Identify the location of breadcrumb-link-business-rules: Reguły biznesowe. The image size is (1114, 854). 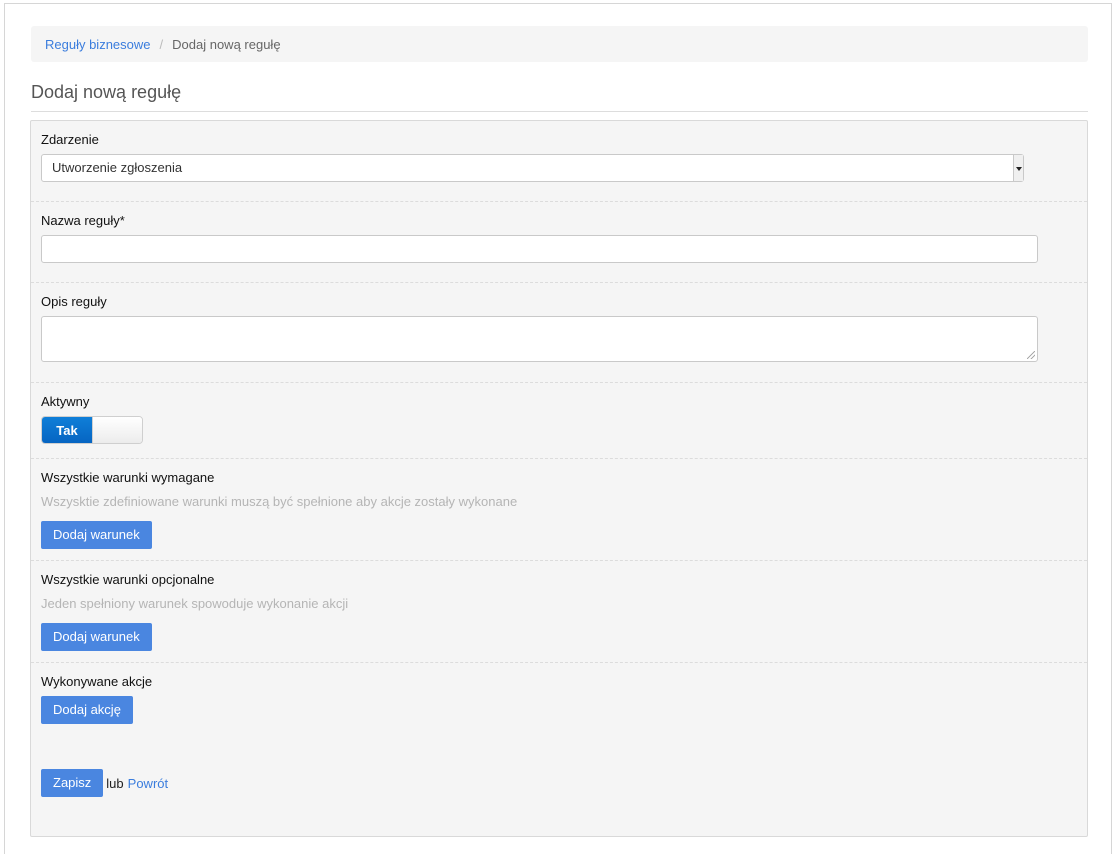
(98, 44).